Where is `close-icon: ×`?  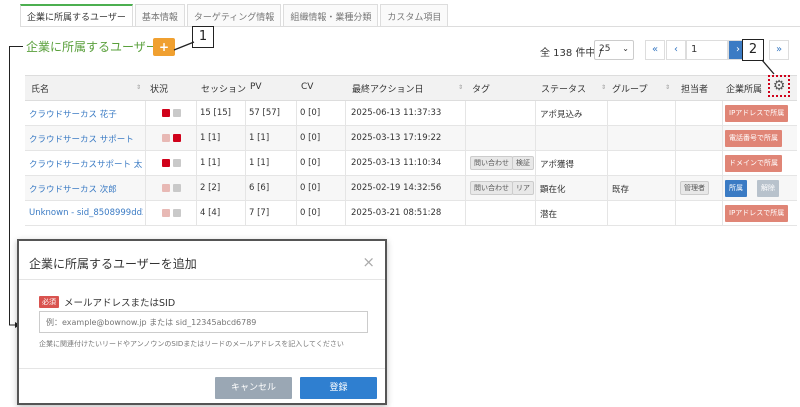
close-icon: × is located at coordinates (368, 262).